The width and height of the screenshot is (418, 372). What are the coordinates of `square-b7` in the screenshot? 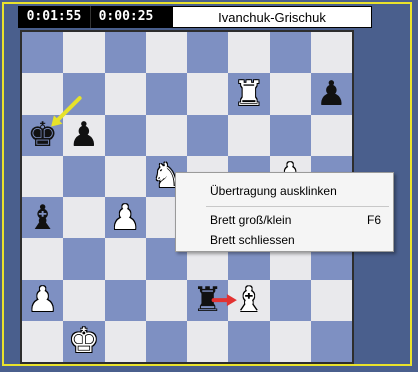 It's located at (84, 94).